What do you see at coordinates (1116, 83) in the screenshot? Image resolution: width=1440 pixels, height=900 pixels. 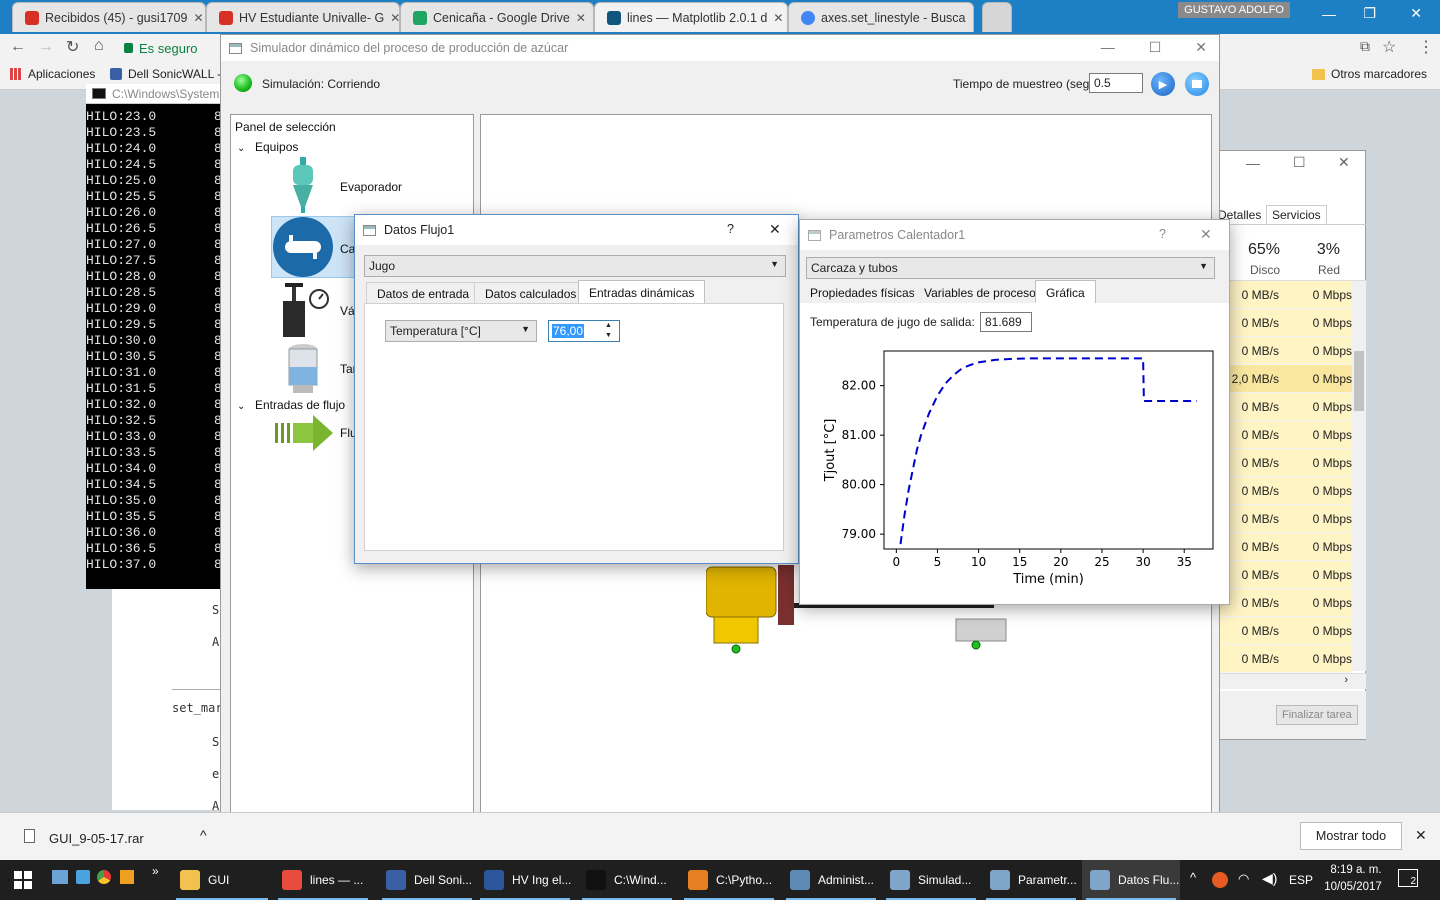 I see `sample-time-input: 0.5` at bounding box center [1116, 83].